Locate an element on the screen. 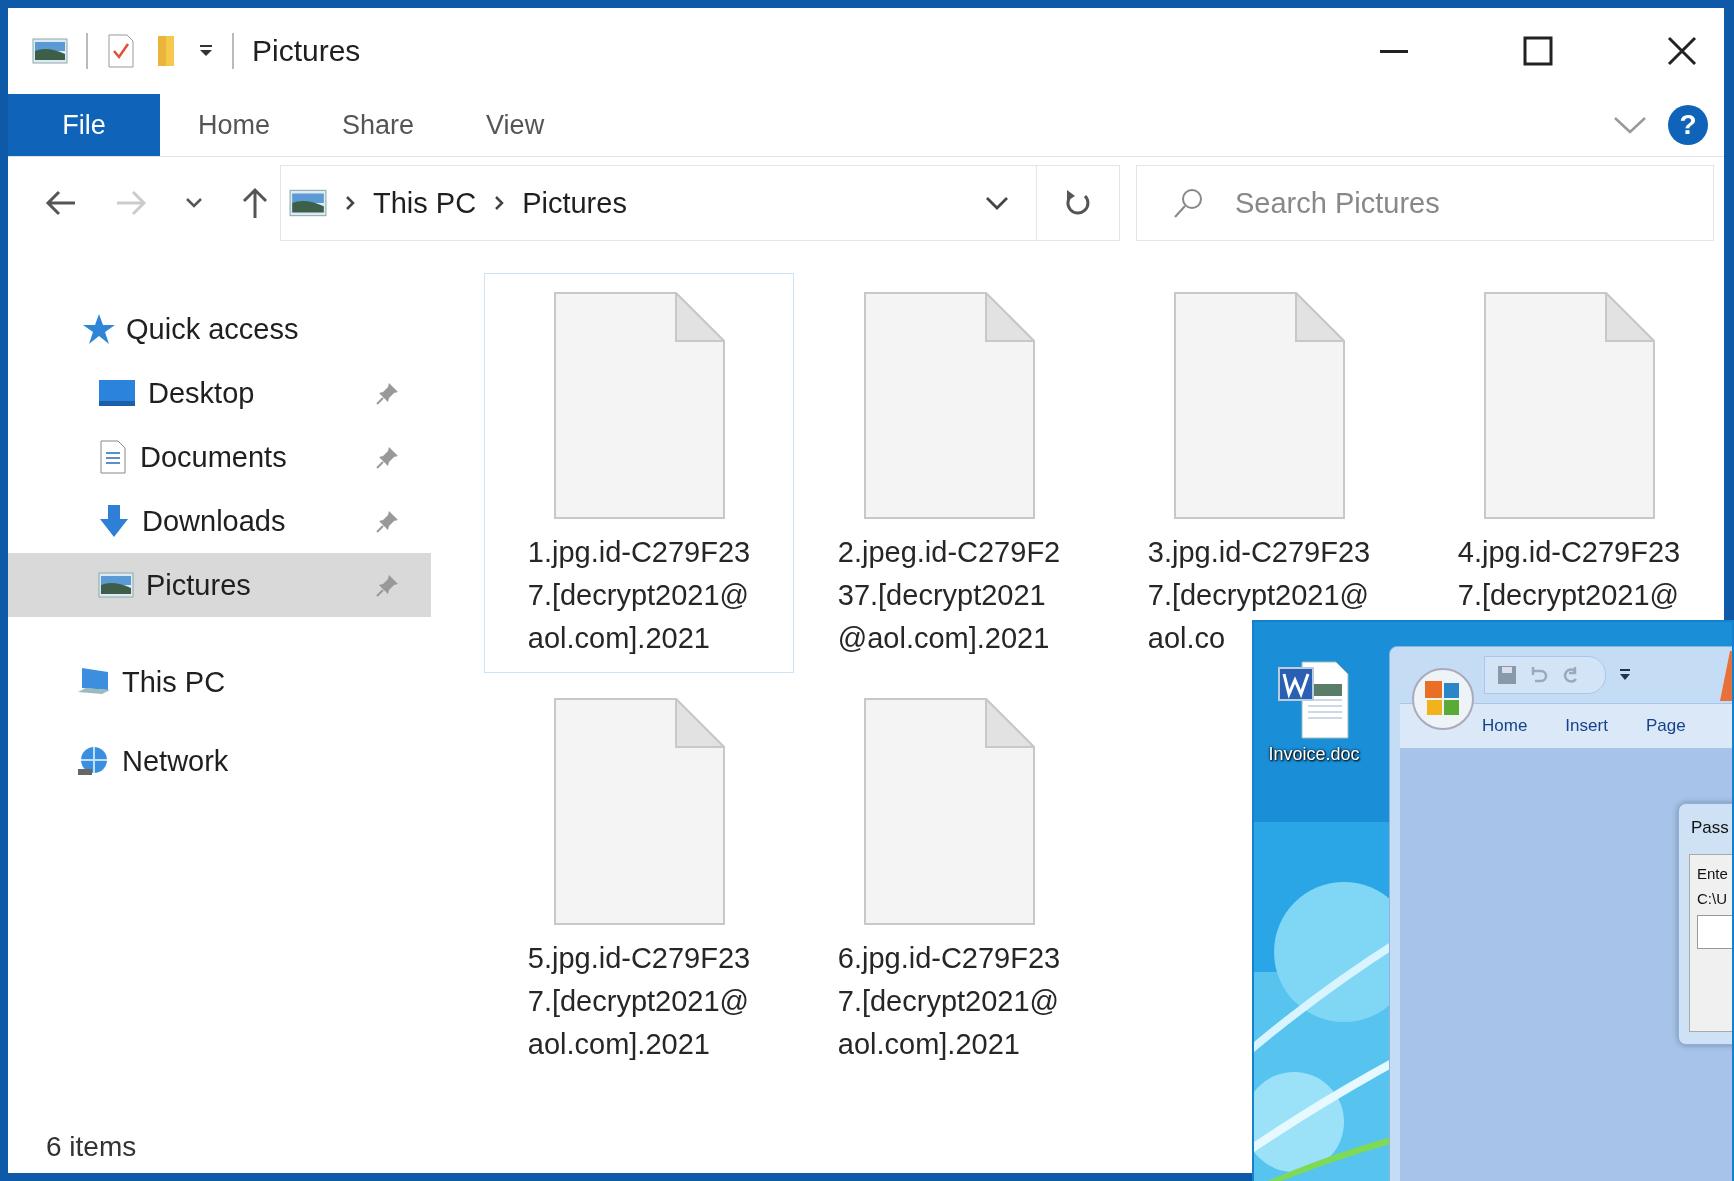 Image resolution: width=1734 pixels, height=1181 pixels. expand-ribbon-icon is located at coordinates (1630, 125).